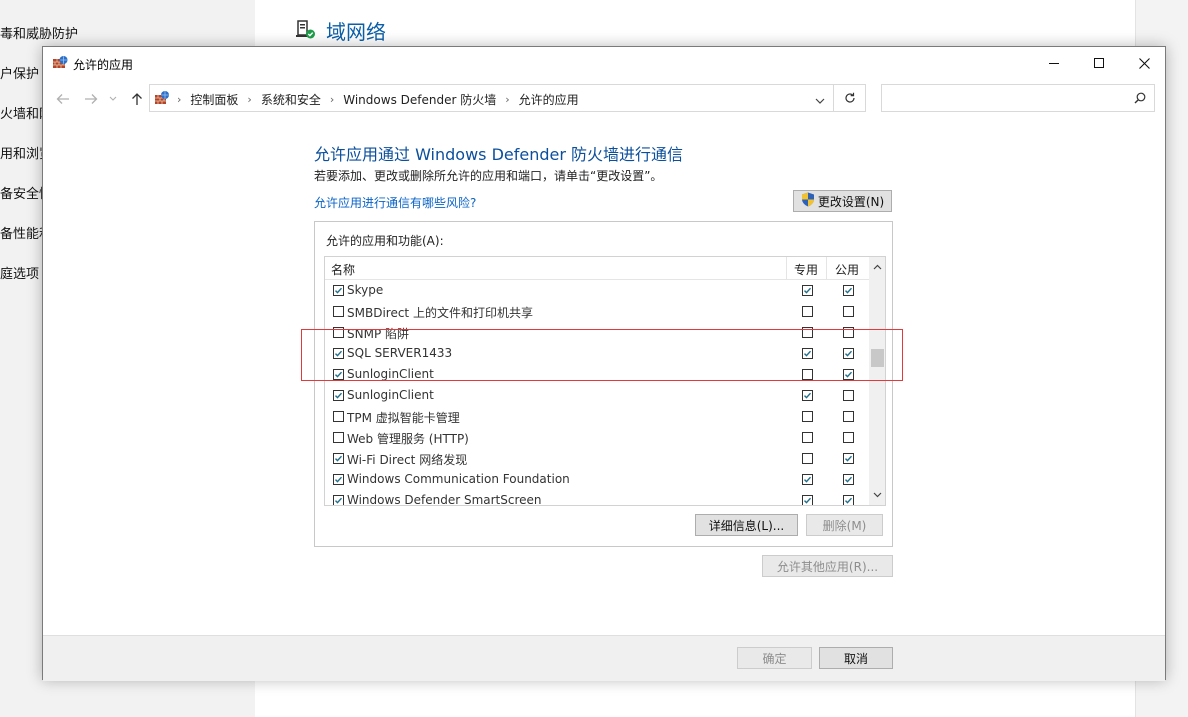 Image resolution: width=1188 pixels, height=717 pixels. What do you see at coordinates (113, 99) in the screenshot?
I see `recent-locations-button` at bounding box center [113, 99].